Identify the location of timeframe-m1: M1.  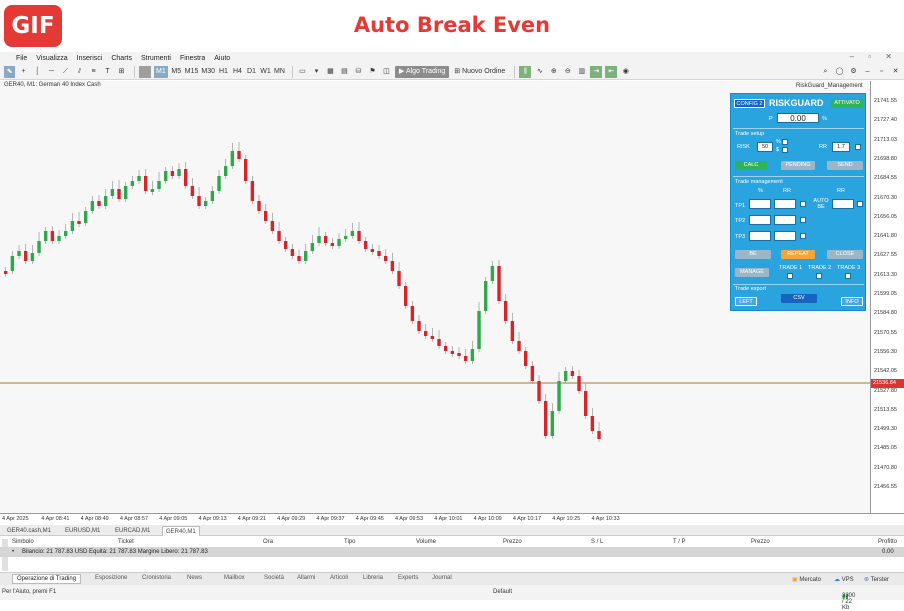
(161, 71).